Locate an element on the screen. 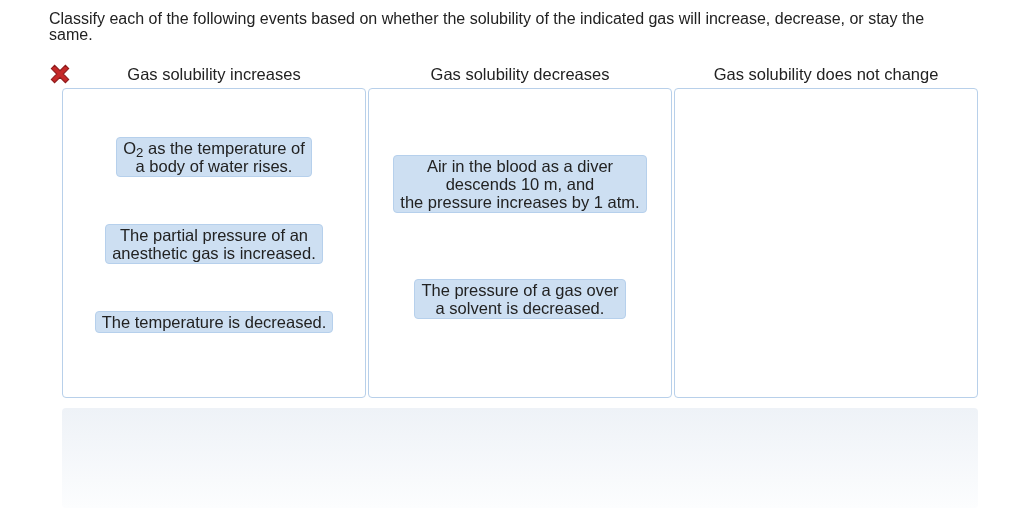  answer-card: Air in the blood as a diver descends 10 m, and the pressure increases by 1 atm. is located at coordinates (520, 184).